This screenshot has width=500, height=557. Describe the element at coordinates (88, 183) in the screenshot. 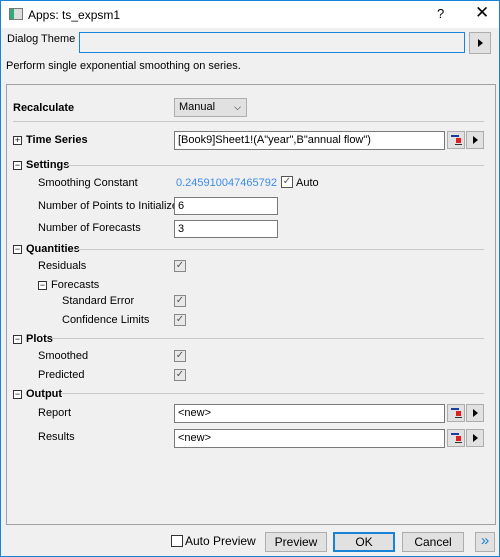

I see `smoothing-constant-label: Smoothing Constant` at that location.